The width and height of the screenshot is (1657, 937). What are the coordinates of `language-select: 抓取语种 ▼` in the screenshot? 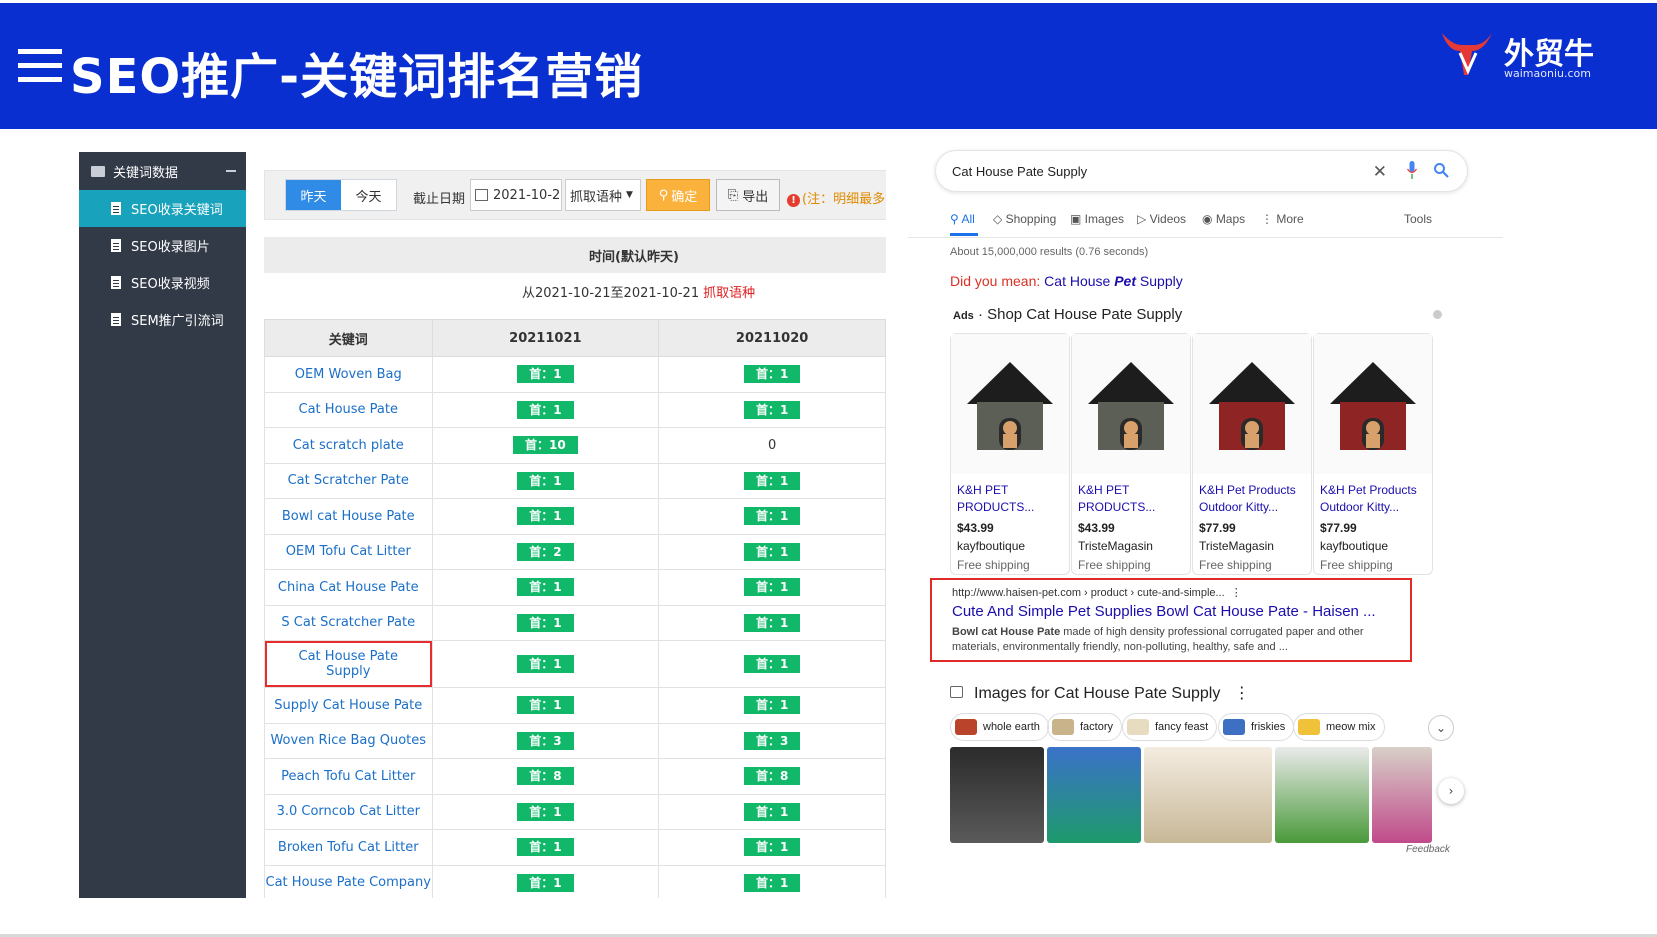 It's located at (603, 195).